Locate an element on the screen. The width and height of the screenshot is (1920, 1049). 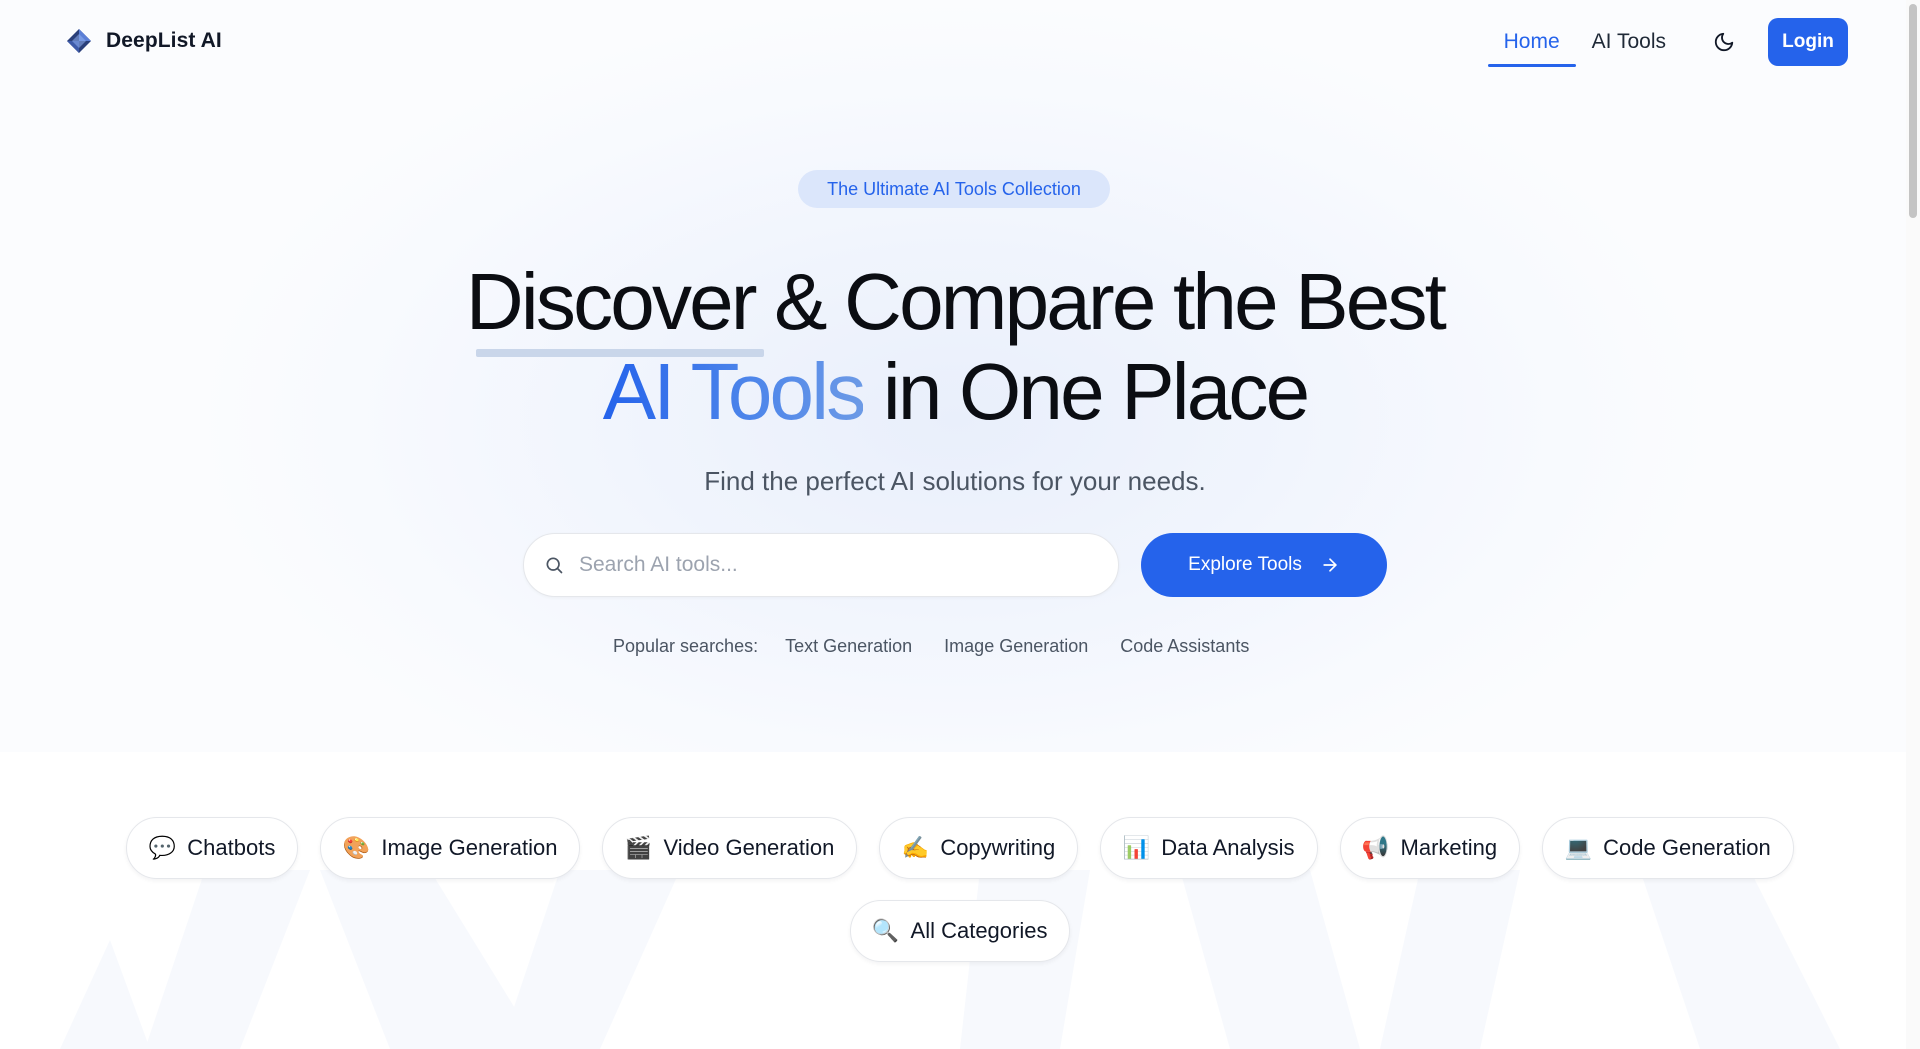
arrow-right-icon is located at coordinates (1330, 565).